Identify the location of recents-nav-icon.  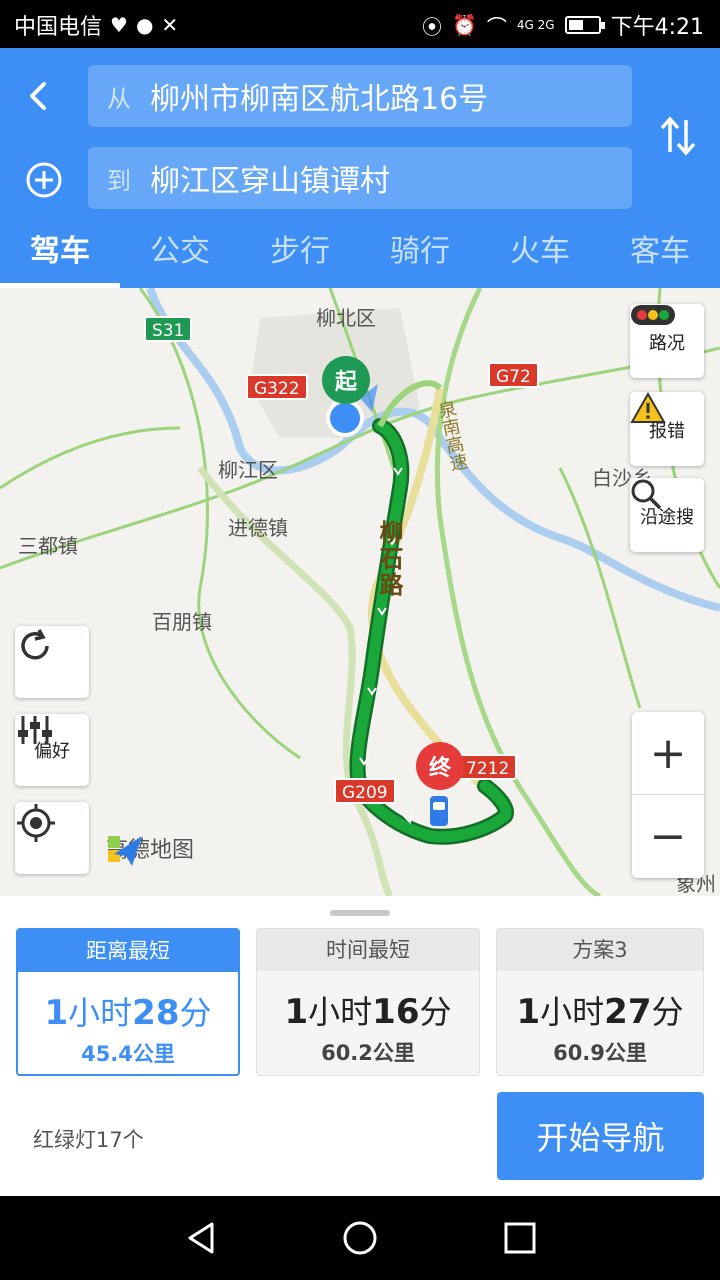
(520, 1238).